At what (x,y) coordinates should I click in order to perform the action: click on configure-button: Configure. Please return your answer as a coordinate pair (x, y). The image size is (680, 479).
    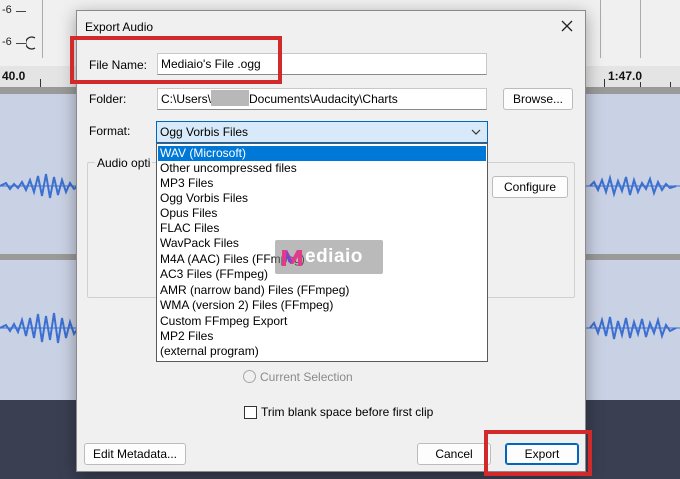
    Looking at the image, I should click on (530, 187).